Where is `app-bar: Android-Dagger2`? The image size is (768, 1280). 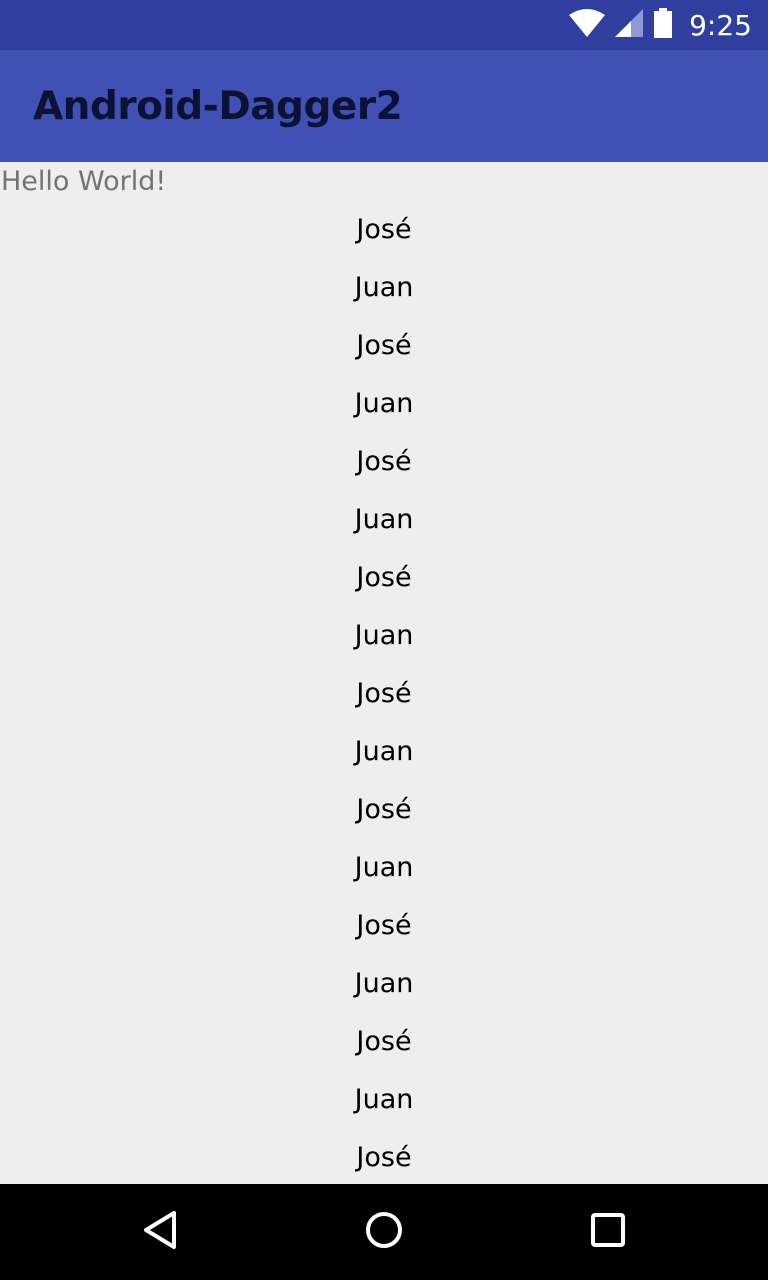
app-bar: Android-Dagger2 is located at coordinates (384, 106).